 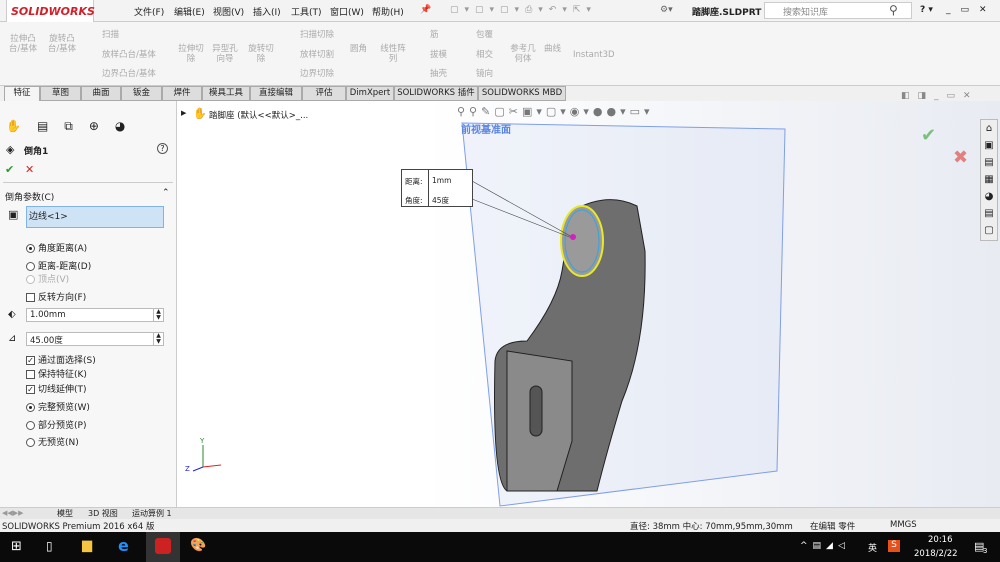 I want to click on search-icon: ⚲, so click(x=893, y=10).